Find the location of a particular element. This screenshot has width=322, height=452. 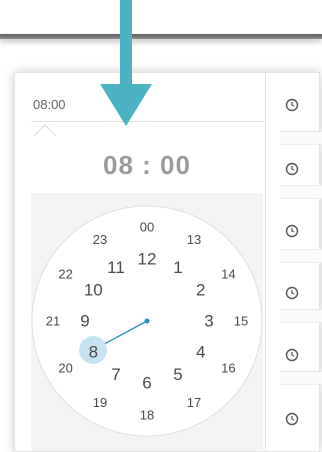

outer-hour-00: 00 is located at coordinates (147, 227).